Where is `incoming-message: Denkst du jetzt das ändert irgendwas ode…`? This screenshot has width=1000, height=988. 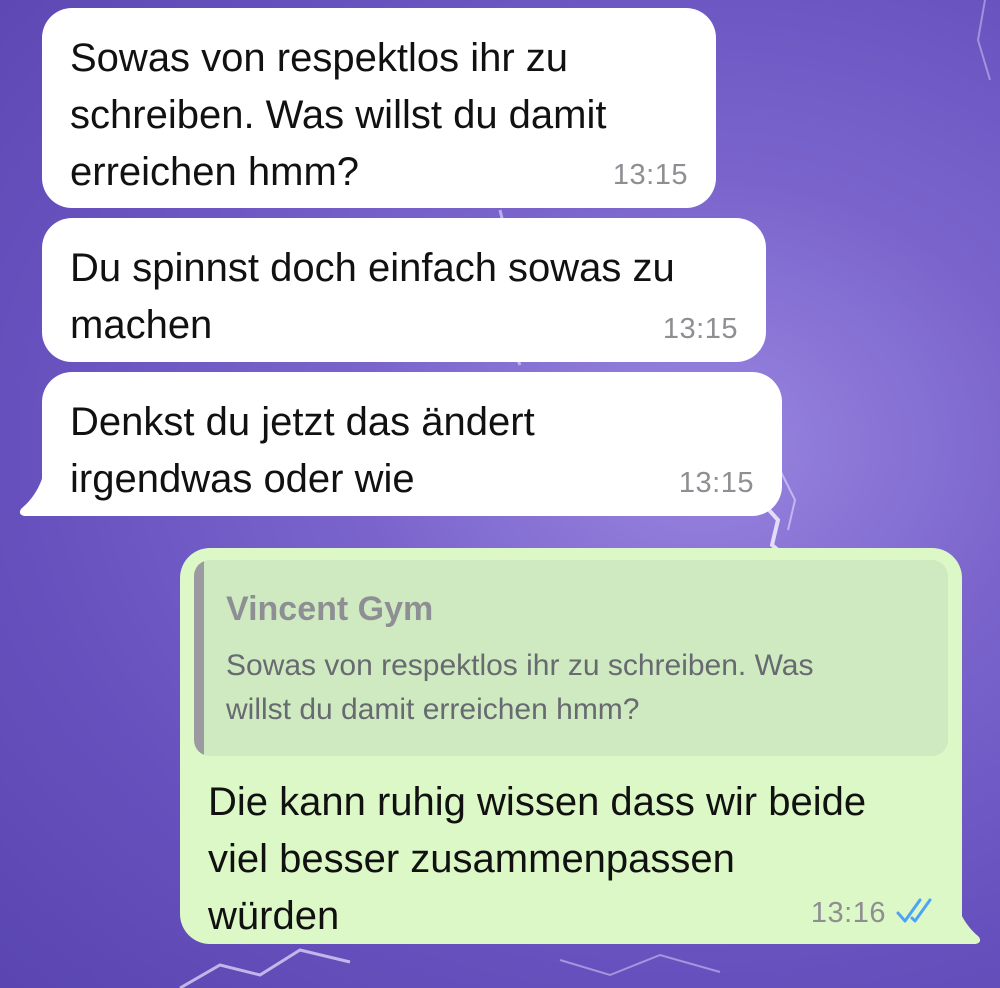 incoming-message: Denkst du jetzt das ändert irgendwas ode… is located at coordinates (412, 444).